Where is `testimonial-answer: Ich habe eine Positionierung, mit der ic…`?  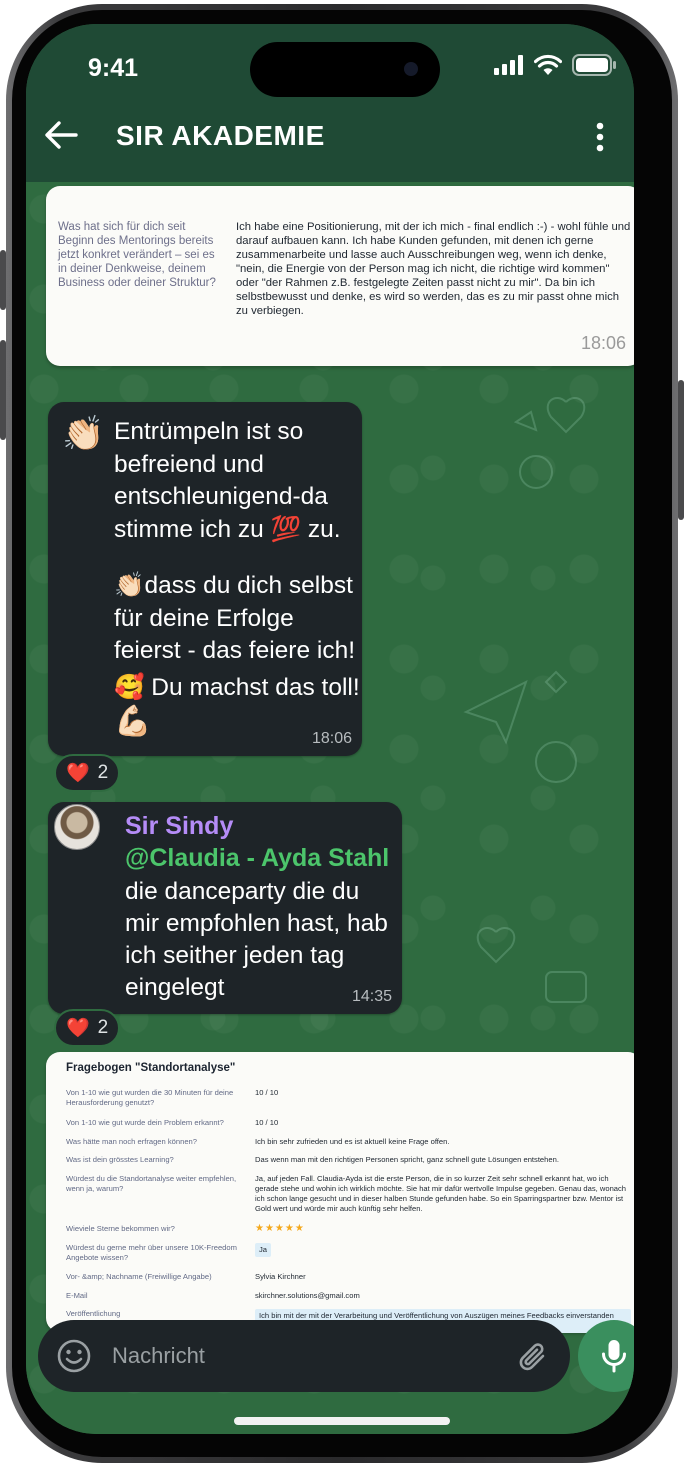 testimonial-answer: Ich habe eine Positionierung, mit der ic… is located at coordinates (433, 269).